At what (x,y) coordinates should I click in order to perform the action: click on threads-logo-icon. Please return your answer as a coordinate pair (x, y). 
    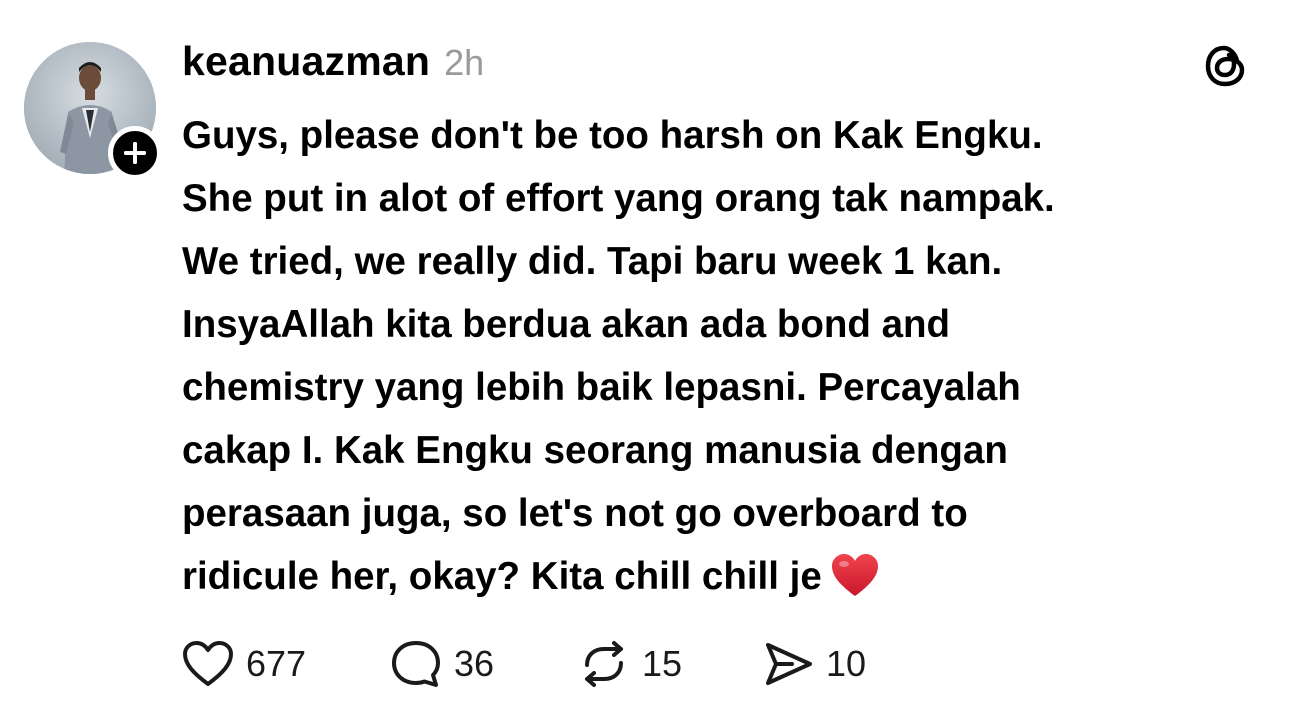
    Looking at the image, I should click on (1226, 66).